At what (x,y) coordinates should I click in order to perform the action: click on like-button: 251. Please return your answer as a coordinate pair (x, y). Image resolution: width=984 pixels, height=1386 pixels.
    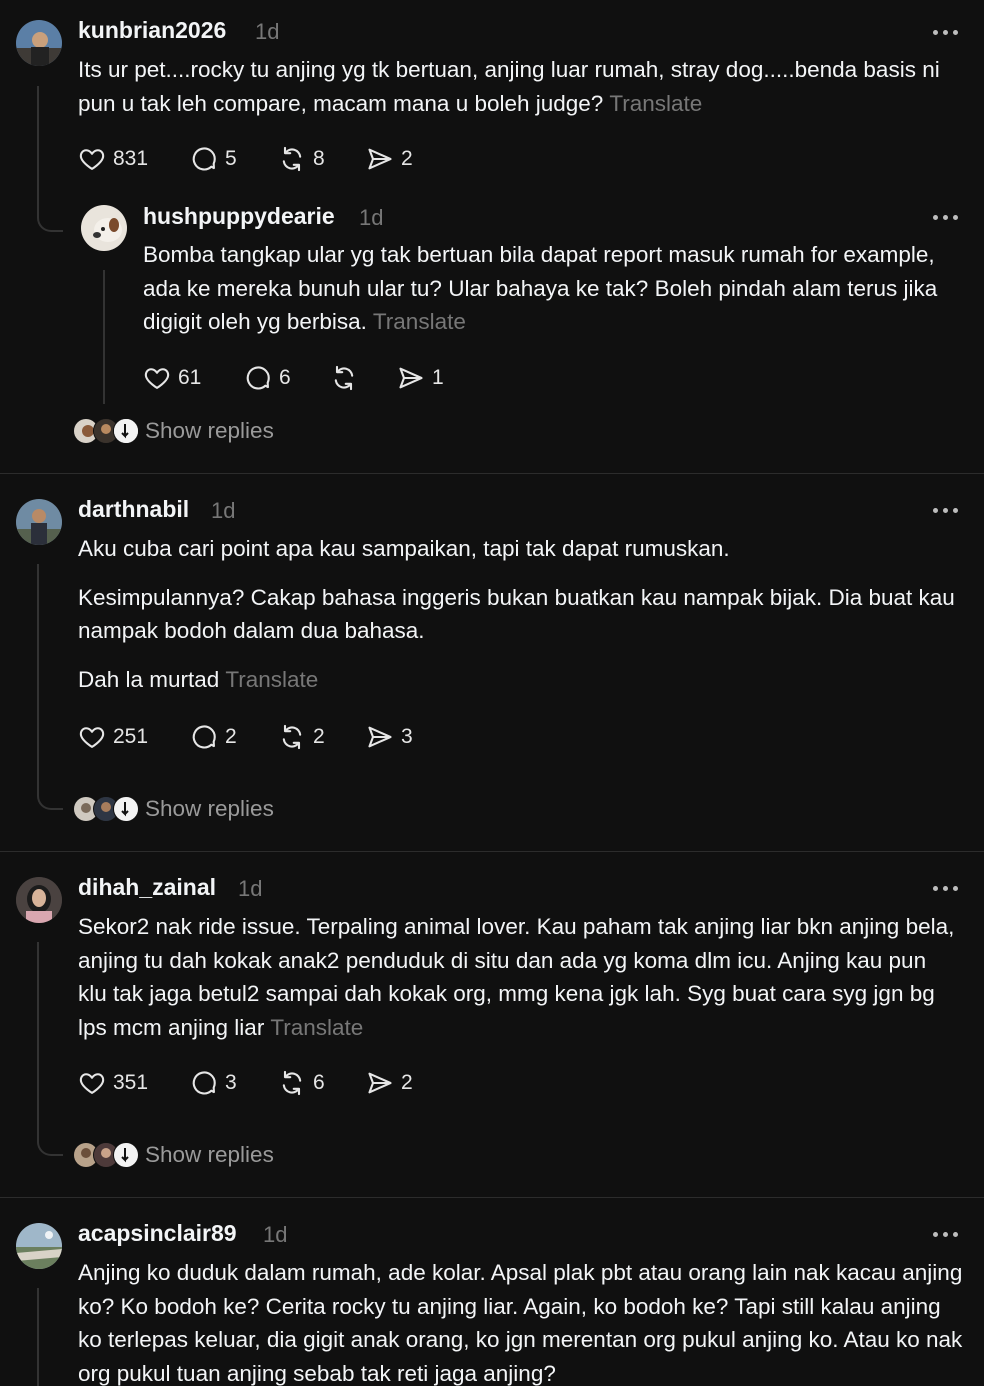
    Looking at the image, I should click on (113, 737).